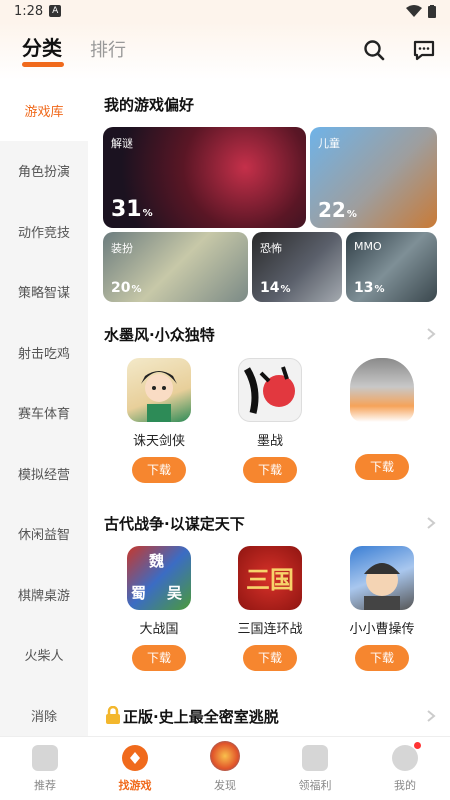  I want to click on nav-mine: 我的, so click(405, 768).